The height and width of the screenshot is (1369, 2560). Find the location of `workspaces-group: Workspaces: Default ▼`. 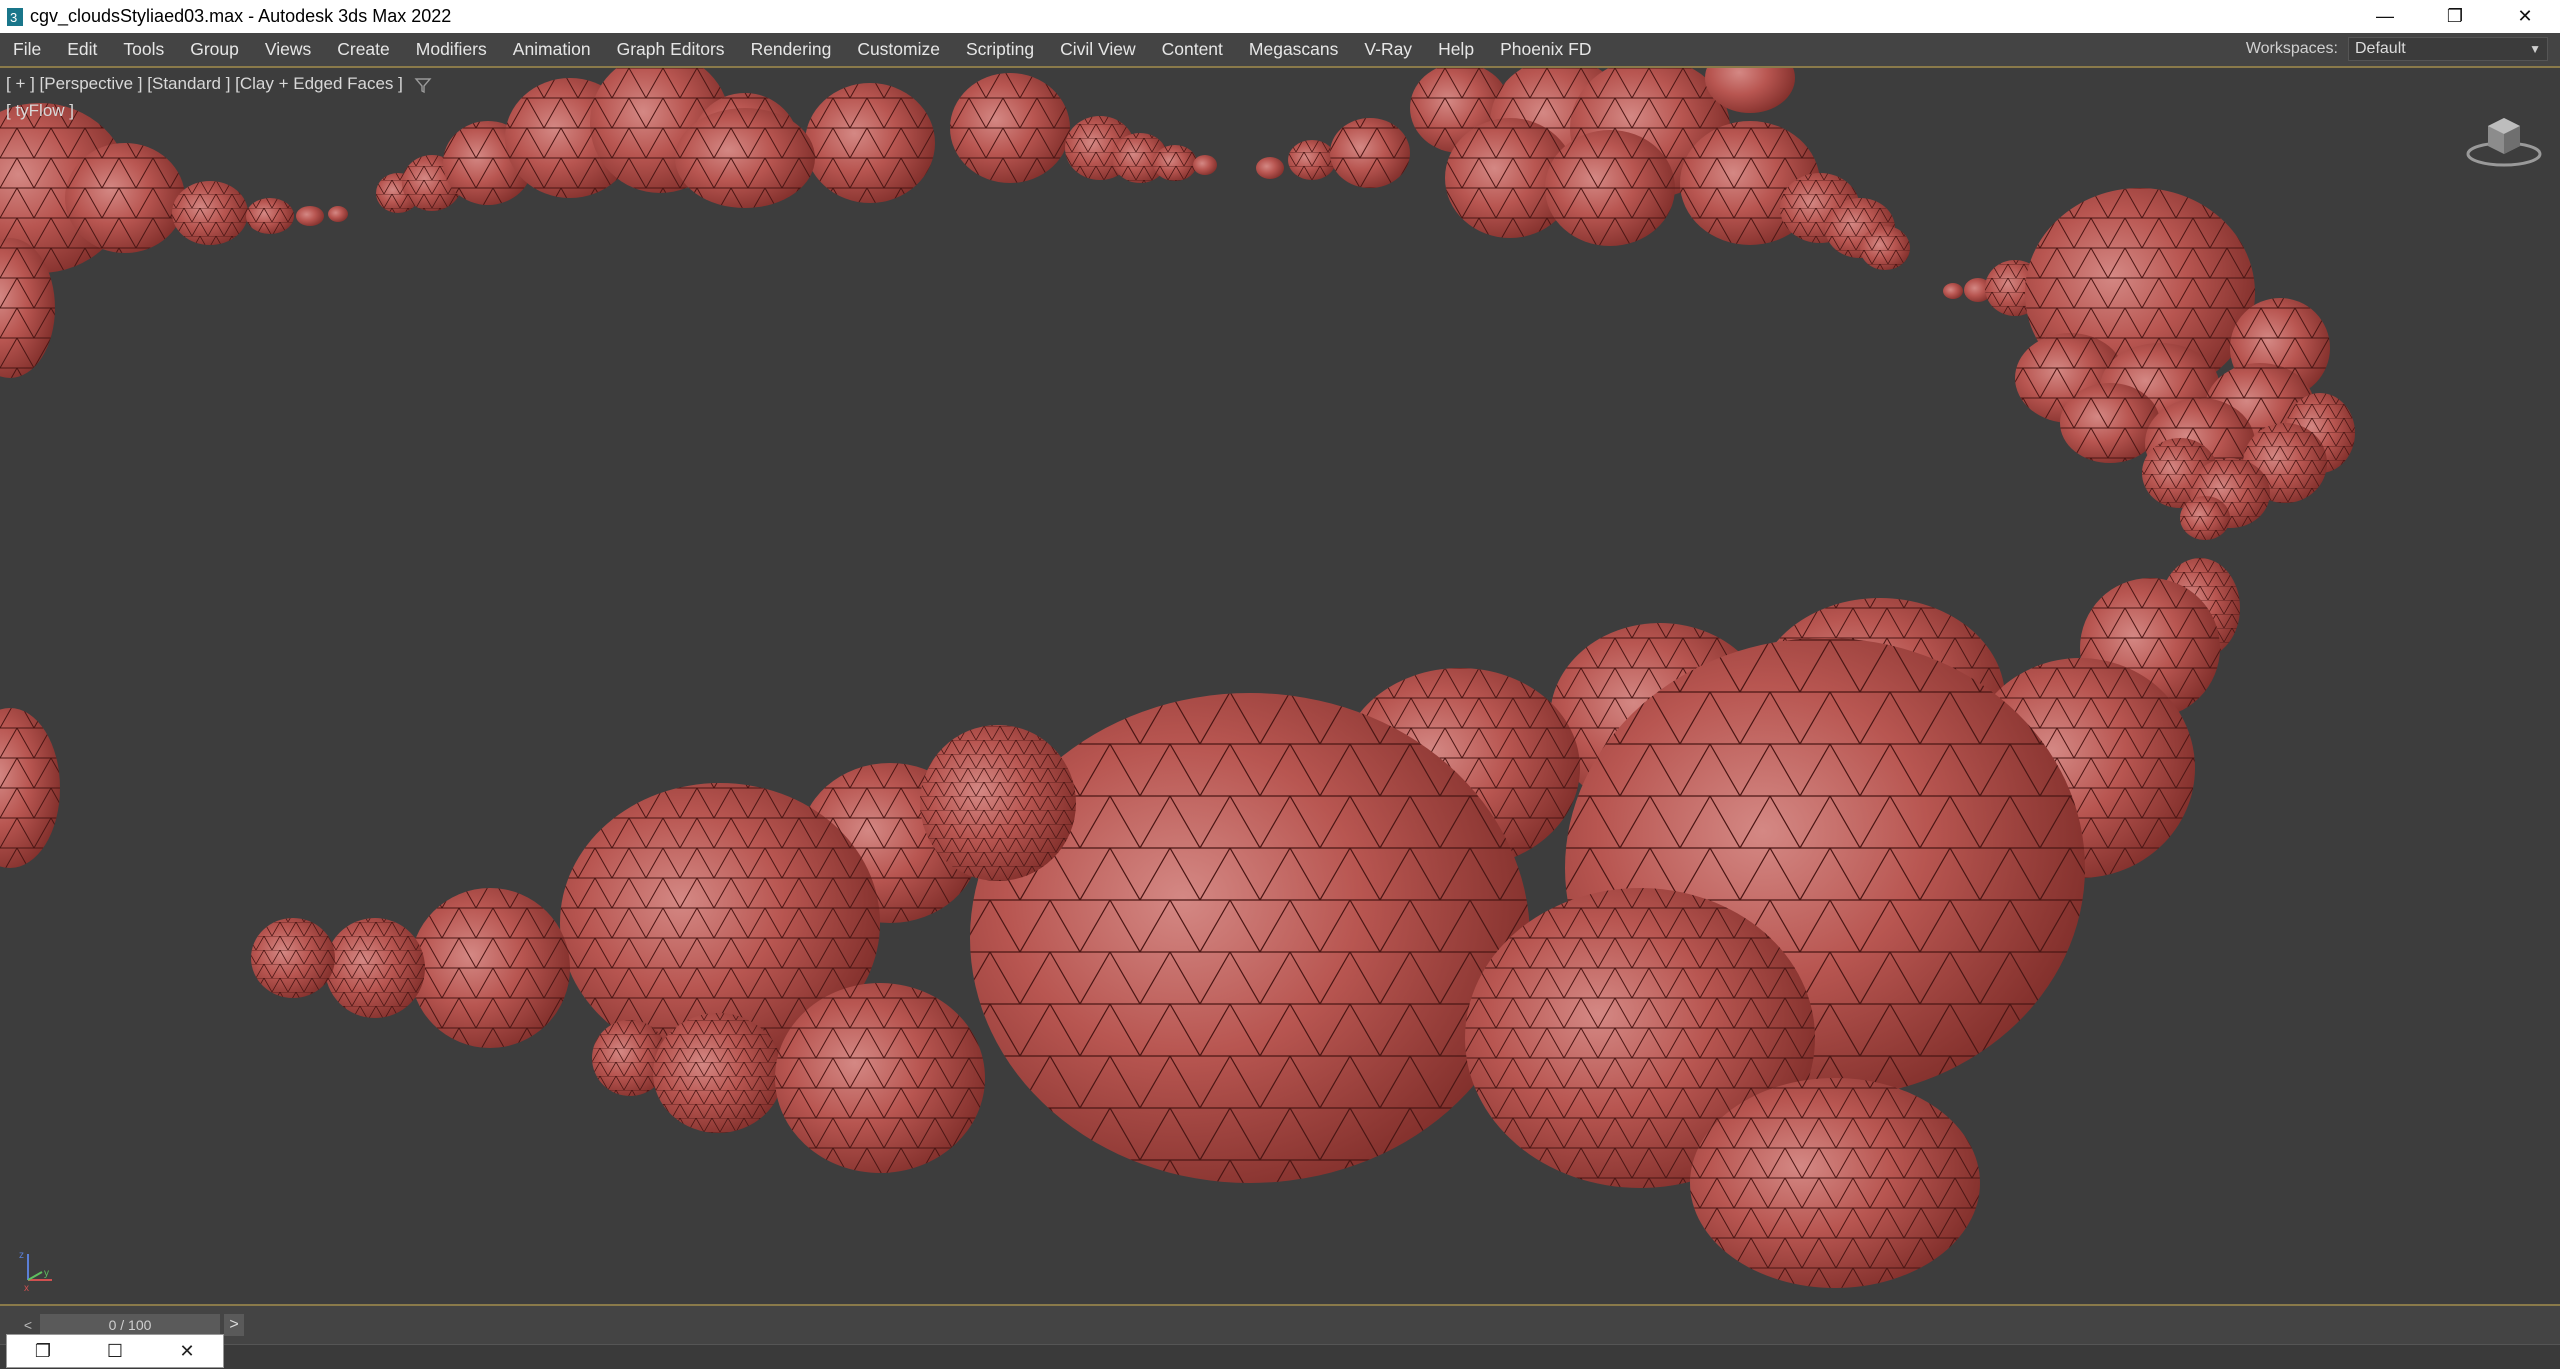

workspaces-group: Workspaces: Default ▼ is located at coordinates (2397, 49).